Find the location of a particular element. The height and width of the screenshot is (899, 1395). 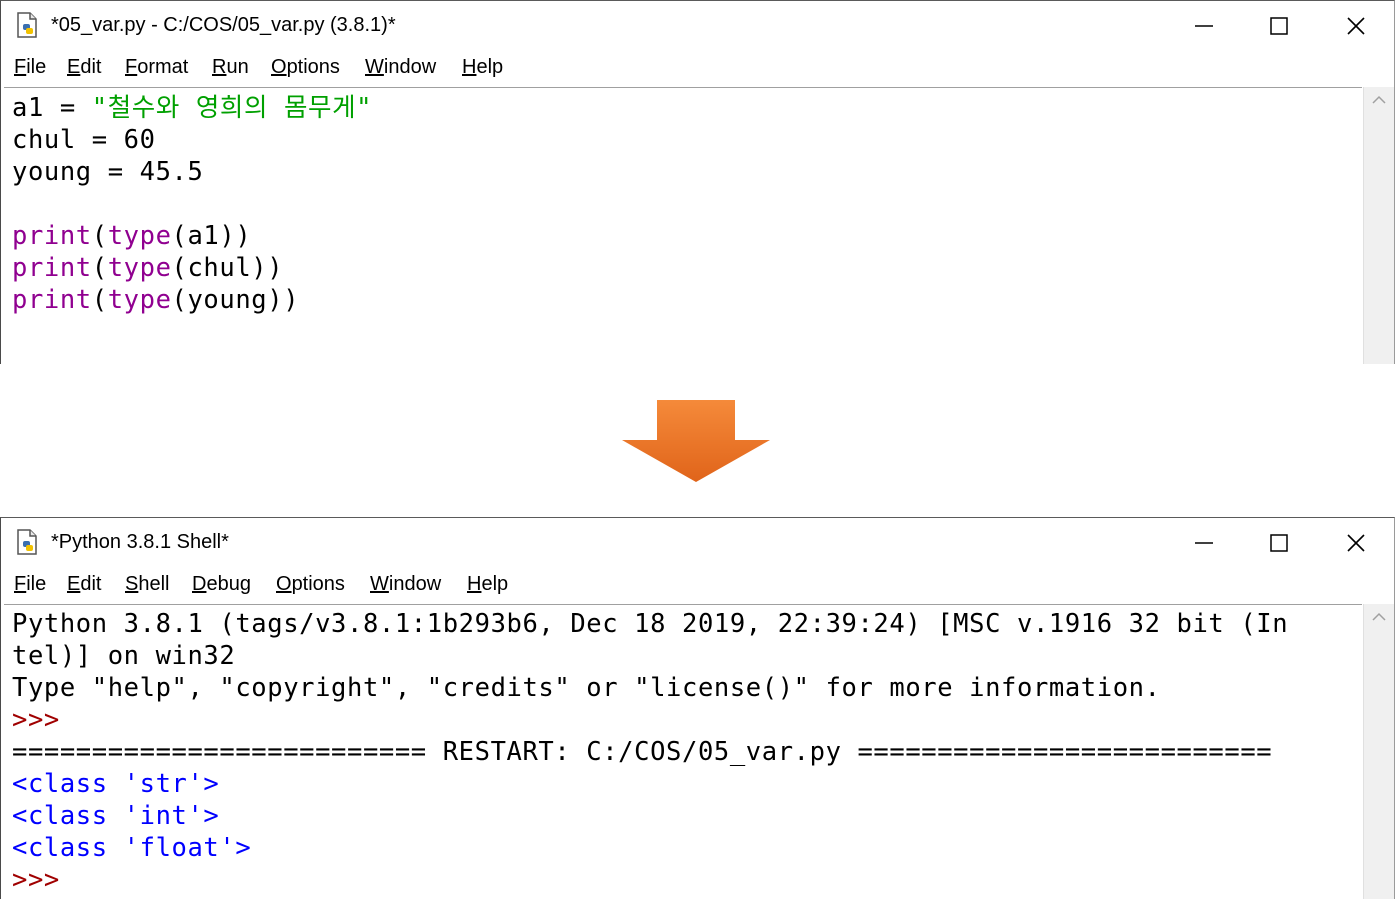

shell-titlebar: *Python 3.8.1 Shell* is located at coordinates (697, 543).